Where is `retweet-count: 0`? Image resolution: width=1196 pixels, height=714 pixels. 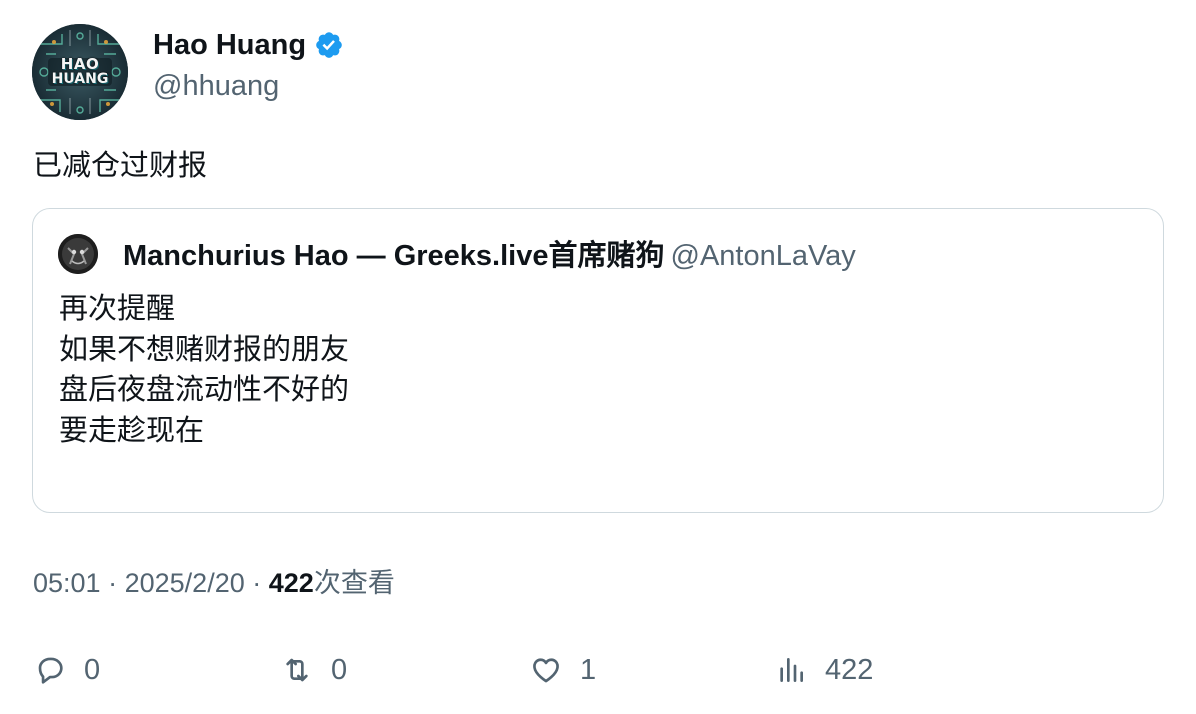 retweet-count: 0 is located at coordinates (339, 669).